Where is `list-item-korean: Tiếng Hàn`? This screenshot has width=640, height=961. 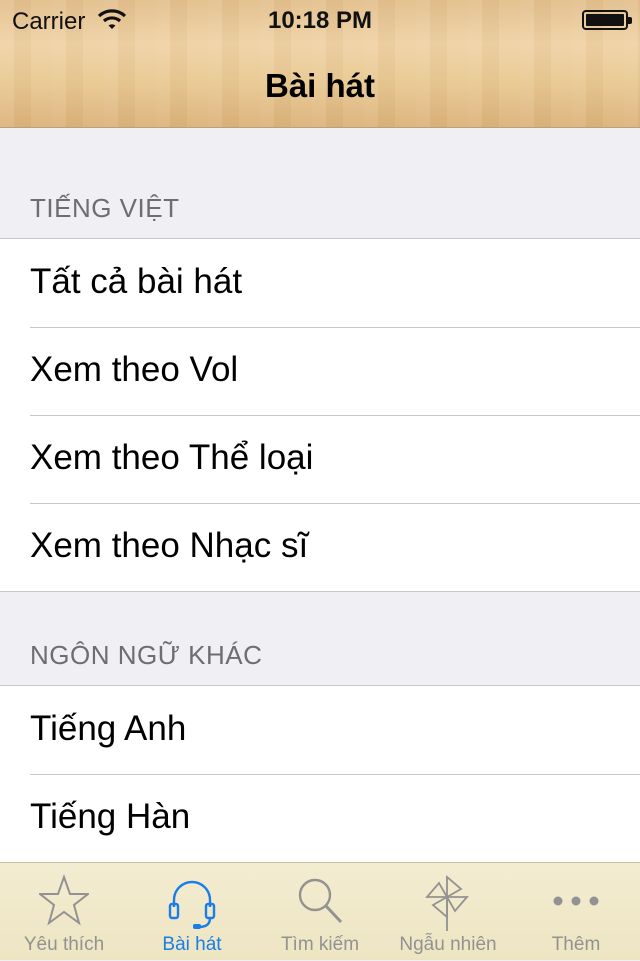
list-item-korean: Tiếng Hàn is located at coordinates (320, 818).